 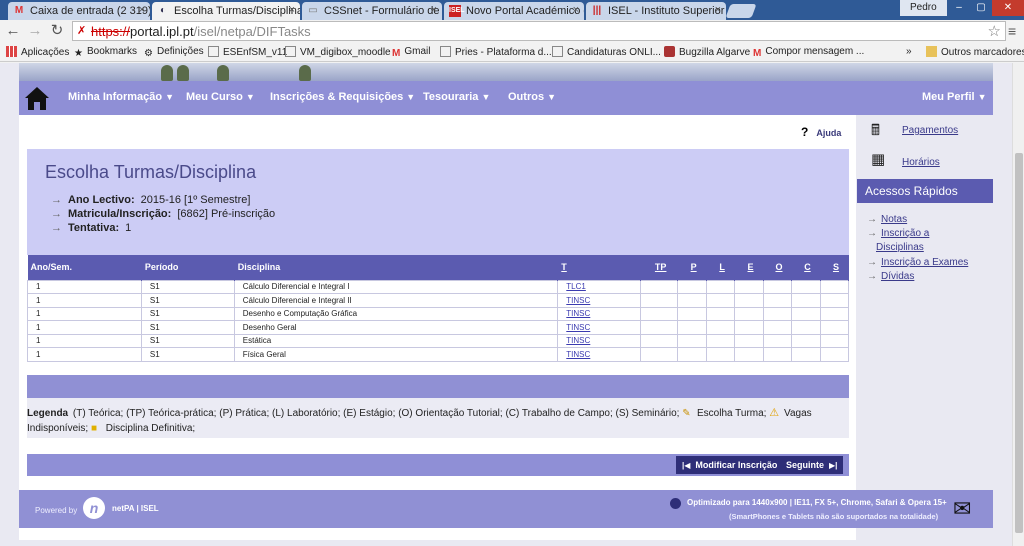 I want to click on envelope-icon: ✉, so click(x=962, y=509).